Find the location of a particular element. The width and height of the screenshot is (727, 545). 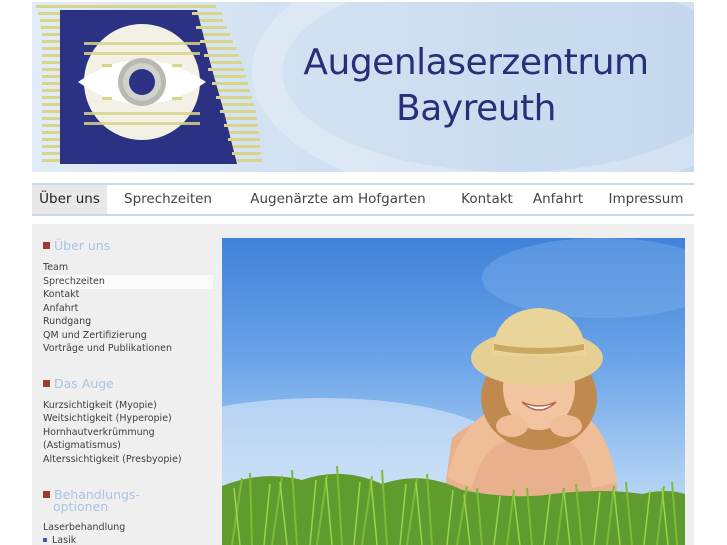

sidebar-link-astigmatismus: (Astigmatismus) is located at coordinates (82, 446).